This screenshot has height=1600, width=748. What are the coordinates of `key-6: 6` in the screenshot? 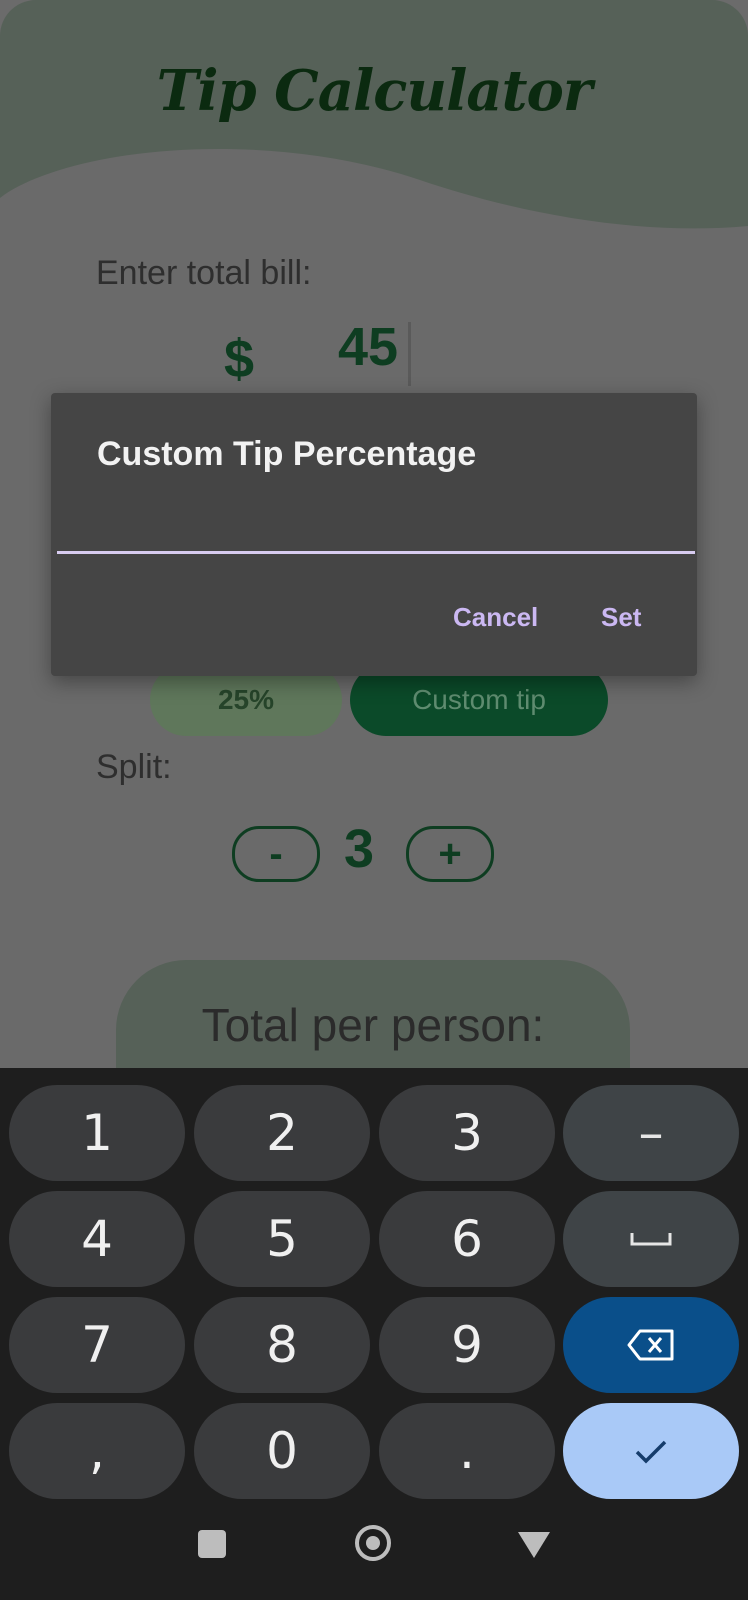 It's located at (467, 1239).